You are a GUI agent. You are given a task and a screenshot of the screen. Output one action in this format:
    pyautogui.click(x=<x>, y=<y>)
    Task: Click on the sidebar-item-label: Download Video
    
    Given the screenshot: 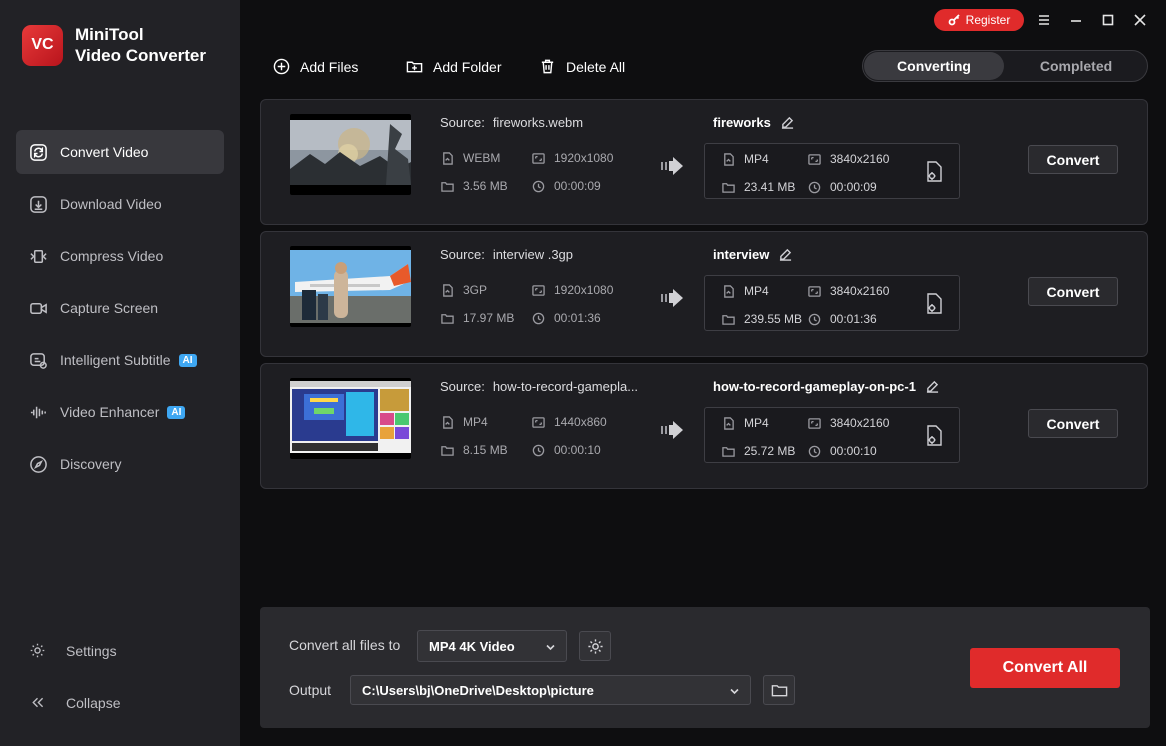 What is the action you would take?
    pyautogui.click(x=111, y=204)
    